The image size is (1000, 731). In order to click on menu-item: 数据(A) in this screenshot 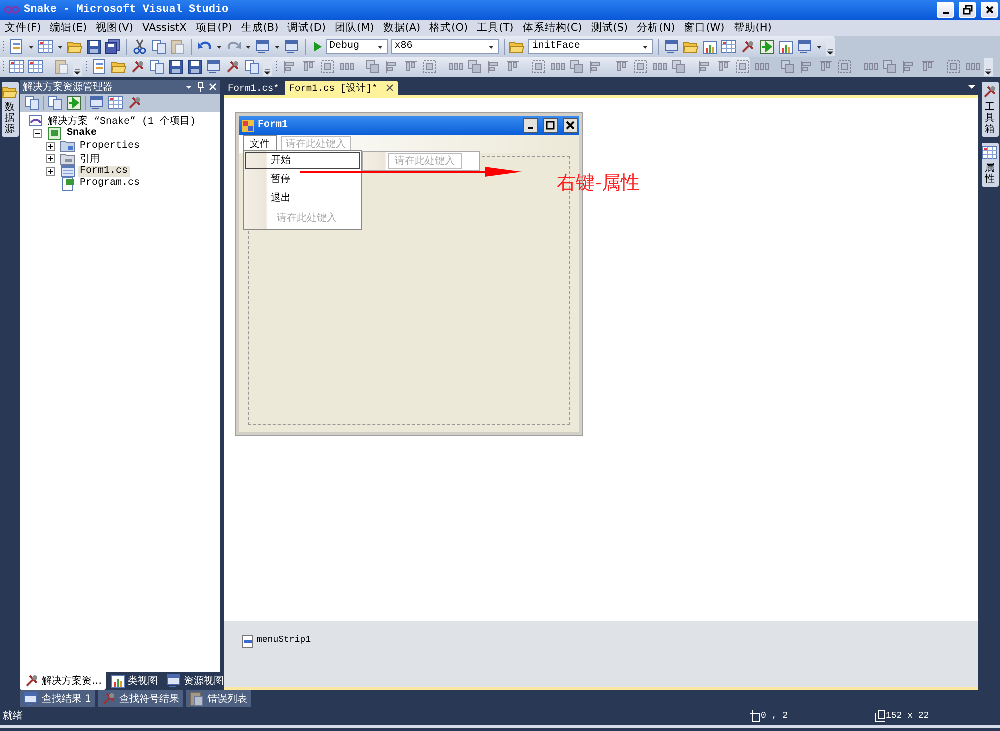, I will do `click(404, 28)`.